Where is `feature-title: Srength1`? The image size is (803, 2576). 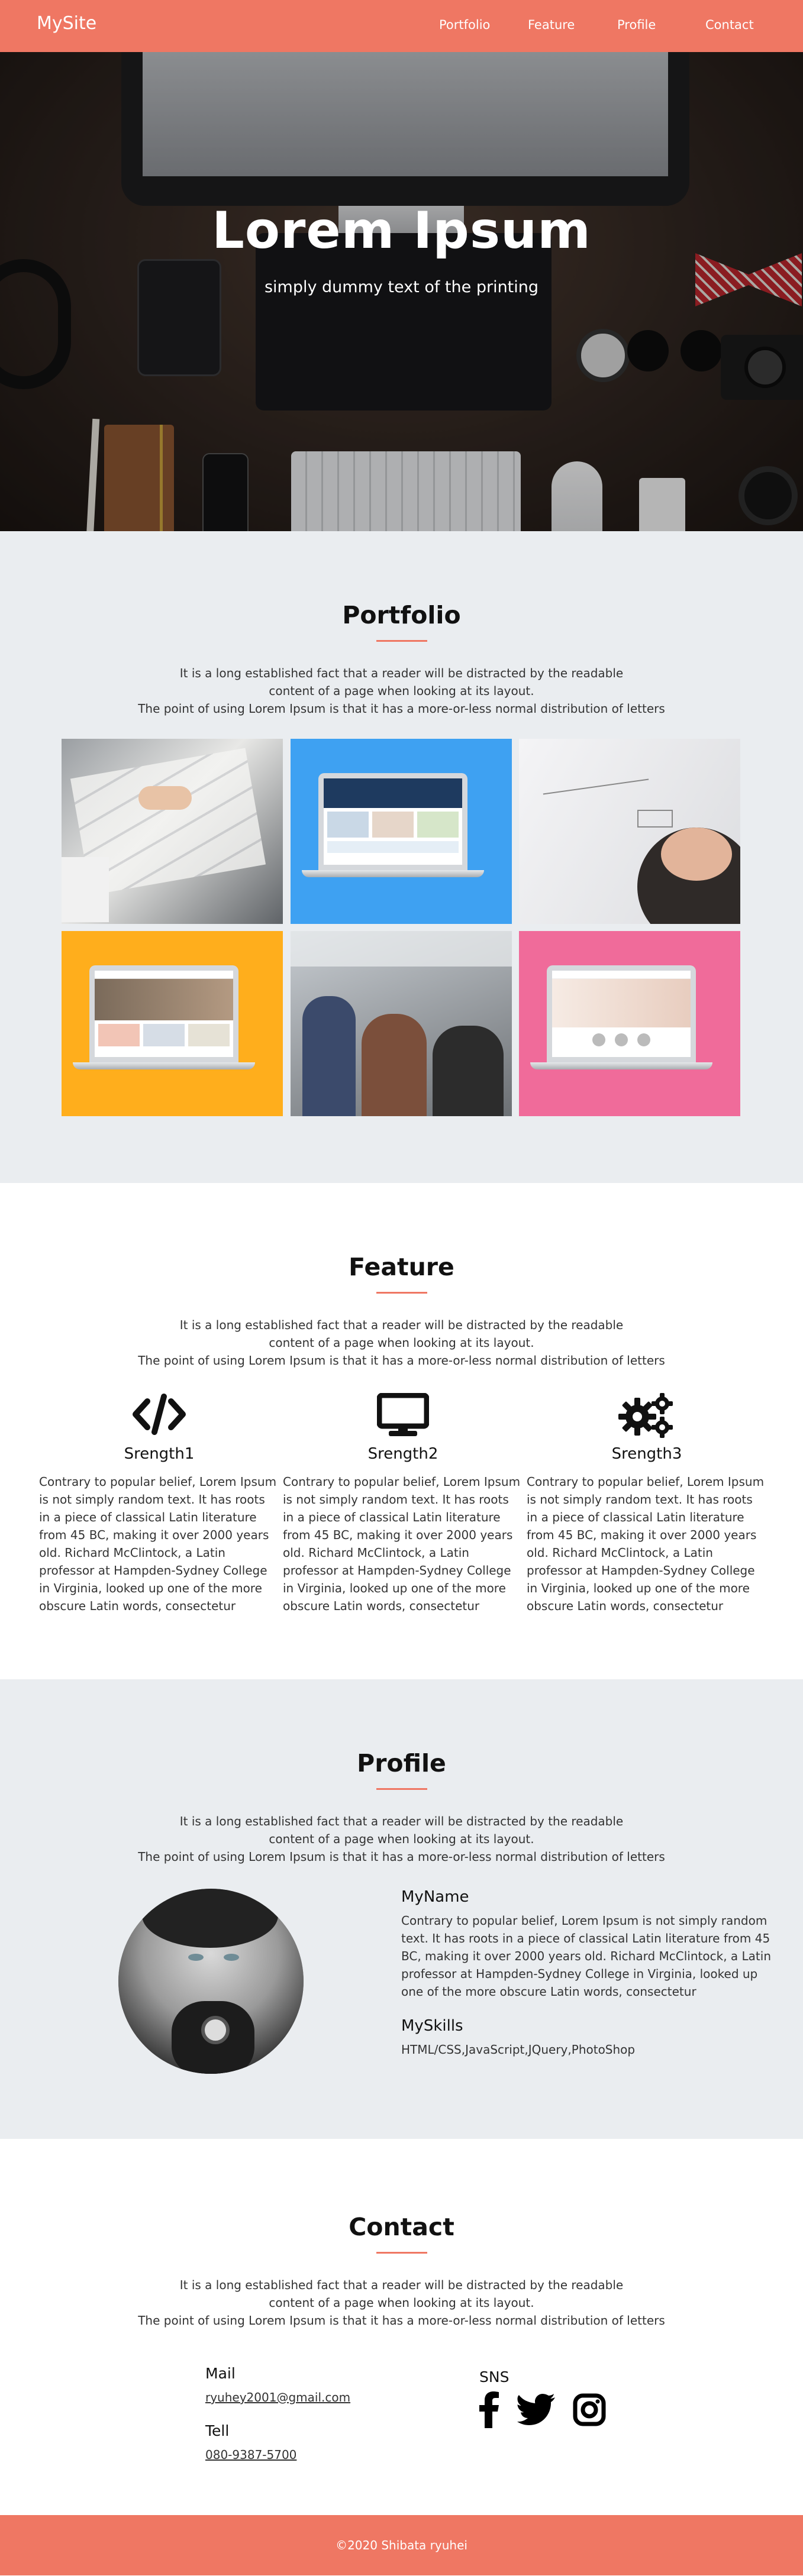
feature-title: Srength1 is located at coordinates (159, 1454).